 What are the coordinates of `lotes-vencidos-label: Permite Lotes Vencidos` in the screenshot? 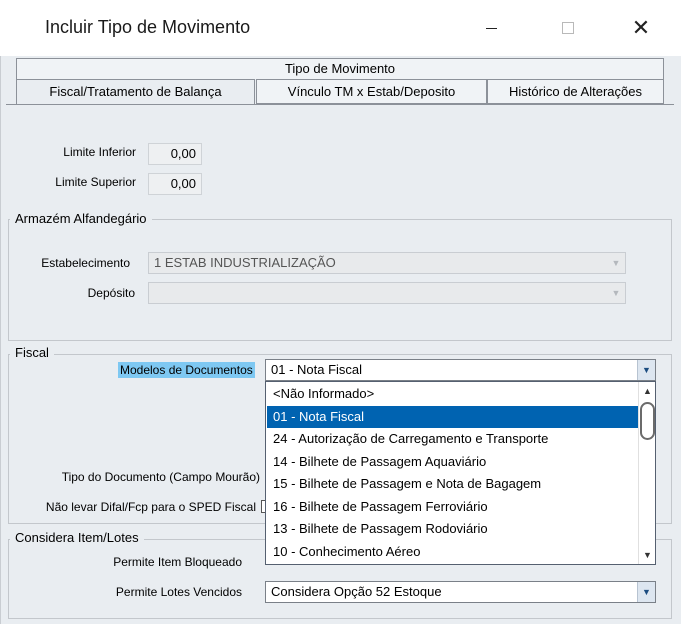 It's located at (178, 592).